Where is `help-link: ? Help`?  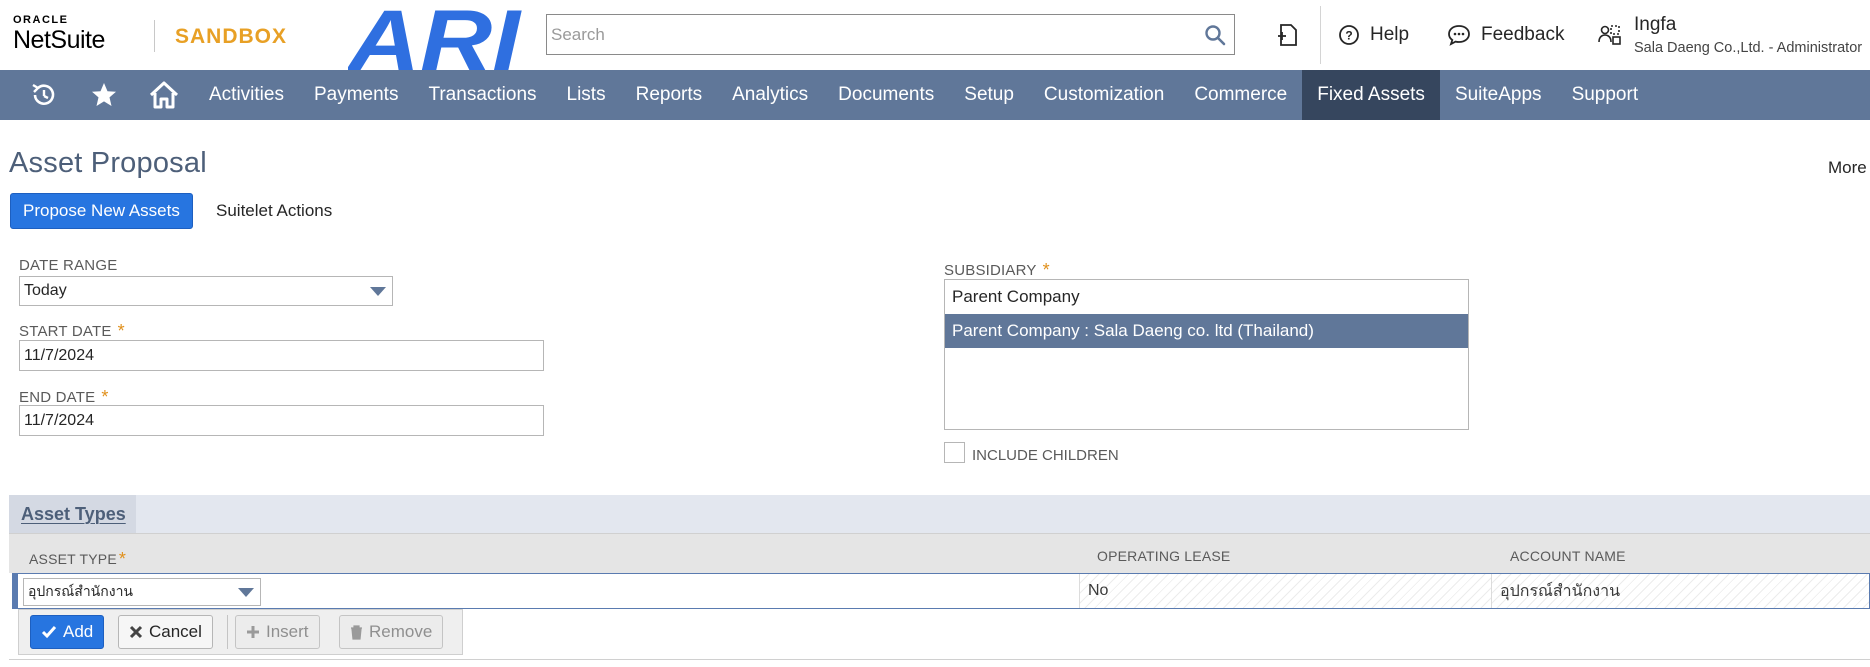 help-link: ? Help is located at coordinates (1373, 35).